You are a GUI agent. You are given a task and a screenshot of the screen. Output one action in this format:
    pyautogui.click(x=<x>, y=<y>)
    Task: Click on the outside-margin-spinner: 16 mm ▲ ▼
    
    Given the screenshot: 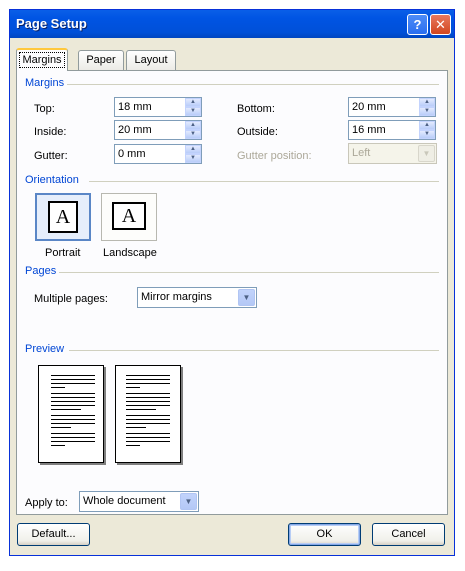 What is the action you would take?
    pyautogui.click(x=392, y=130)
    